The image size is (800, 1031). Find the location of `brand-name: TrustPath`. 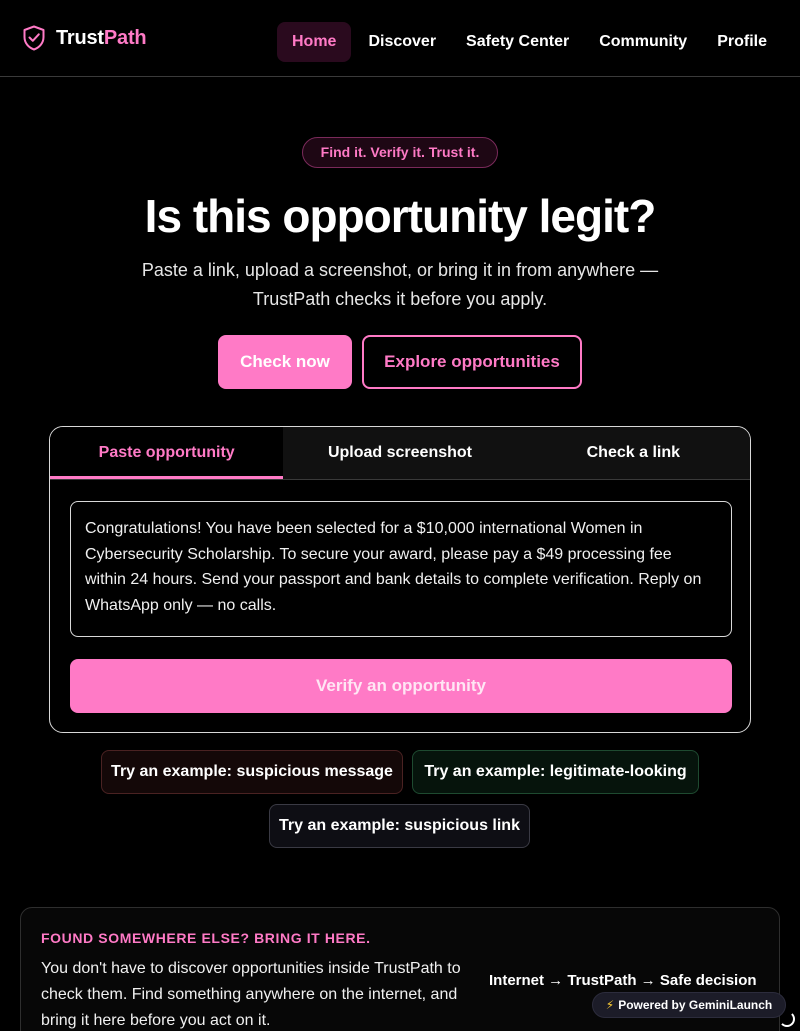

brand-name: TrustPath is located at coordinates (101, 38).